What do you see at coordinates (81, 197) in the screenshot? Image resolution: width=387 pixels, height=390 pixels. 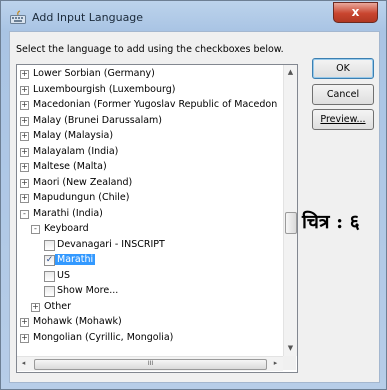 I see `tree-item-label: Mapudungun (Chile)` at bounding box center [81, 197].